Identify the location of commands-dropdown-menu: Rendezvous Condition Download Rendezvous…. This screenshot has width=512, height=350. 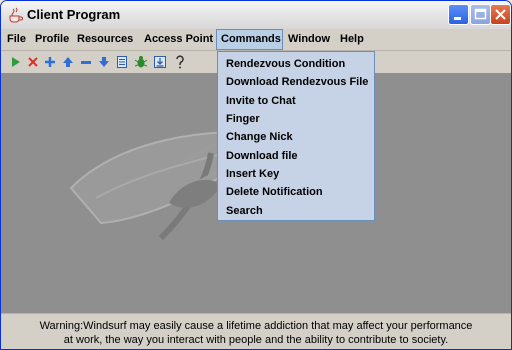
(296, 136).